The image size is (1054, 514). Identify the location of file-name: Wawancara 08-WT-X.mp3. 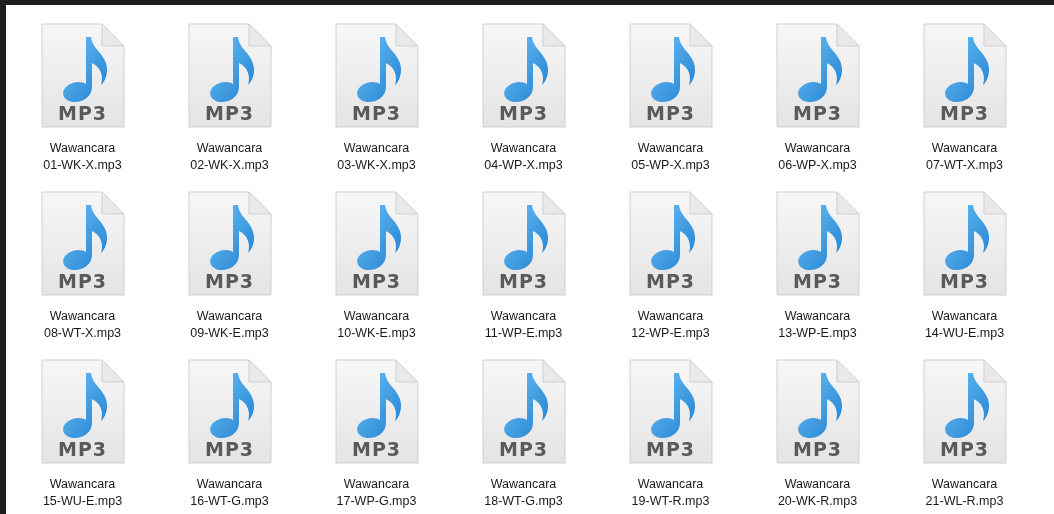
(82, 325).